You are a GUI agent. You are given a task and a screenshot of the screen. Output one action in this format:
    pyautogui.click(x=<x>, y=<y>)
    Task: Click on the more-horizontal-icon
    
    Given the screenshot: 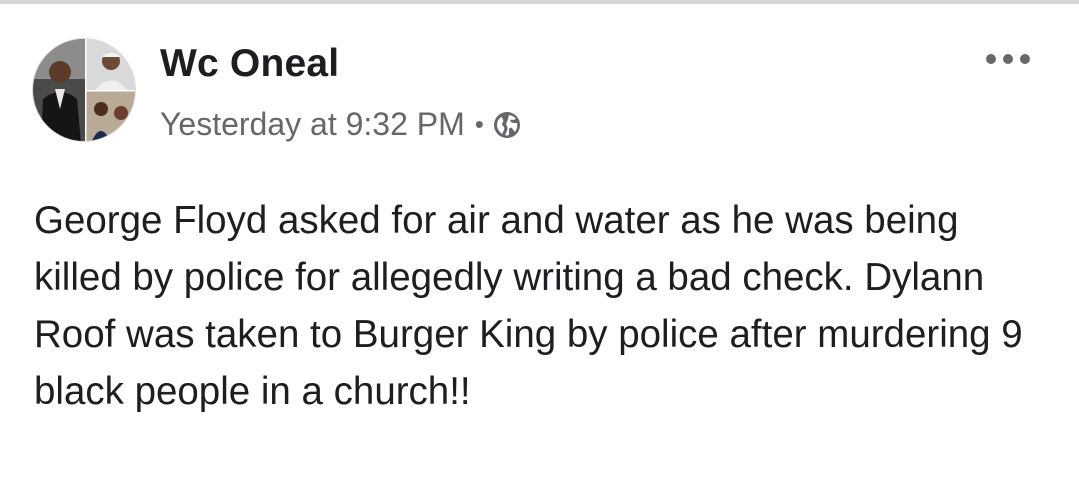 What is the action you would take?
    pyautogui.click(x=1008, y=59)
    